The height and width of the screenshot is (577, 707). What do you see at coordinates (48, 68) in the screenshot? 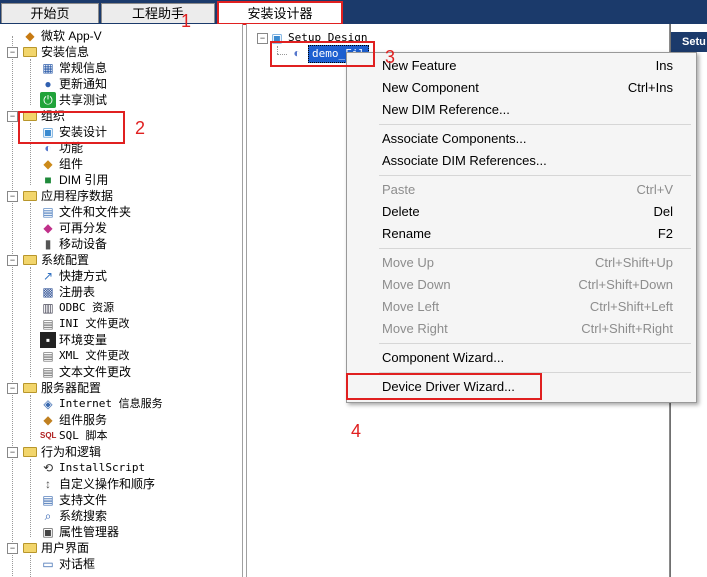
I see `grid-icon: ▦` at bounding box center [48, 68].